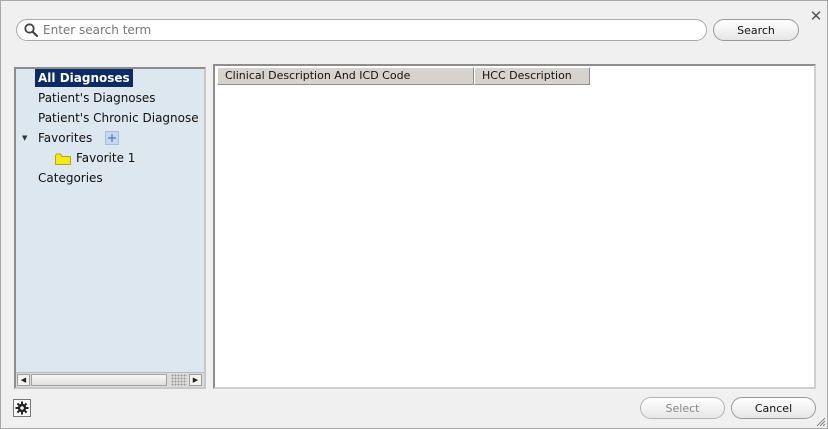 The image size is (828, 429). I want to click on tree-horizontal-scrollbar: ◀ ▶, so click(110, 379).